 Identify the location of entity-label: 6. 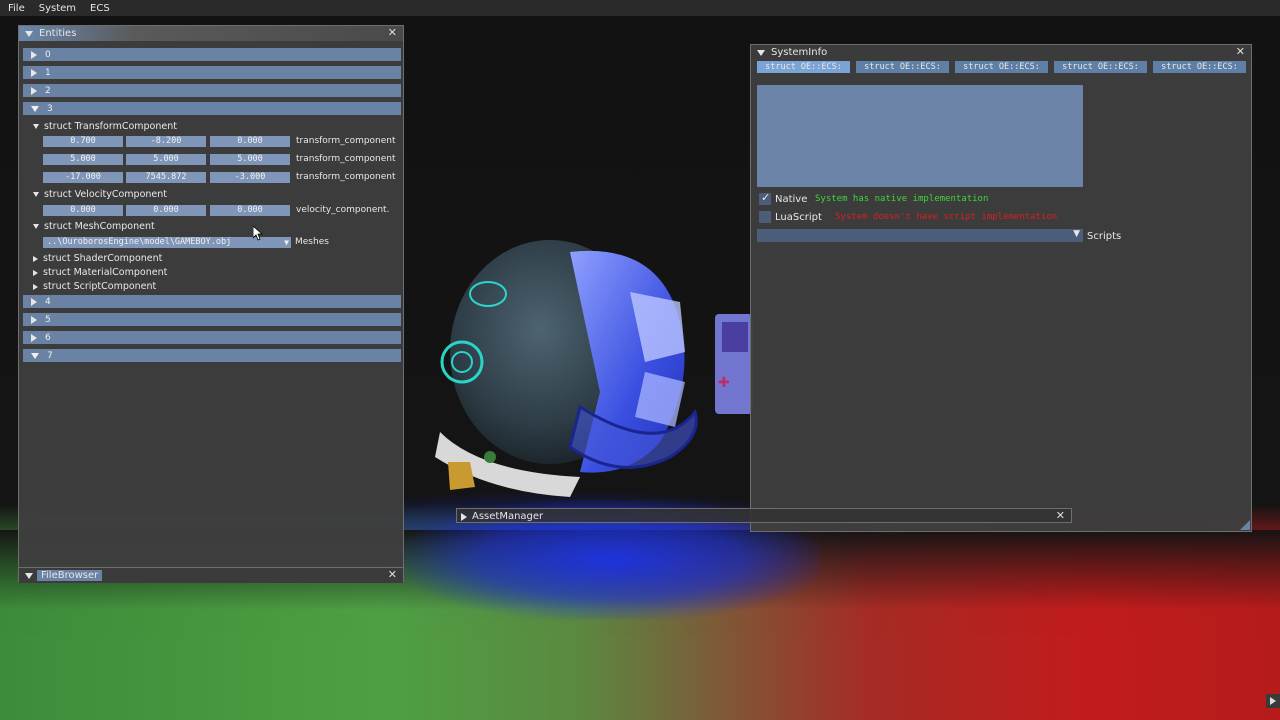
(48, 337).